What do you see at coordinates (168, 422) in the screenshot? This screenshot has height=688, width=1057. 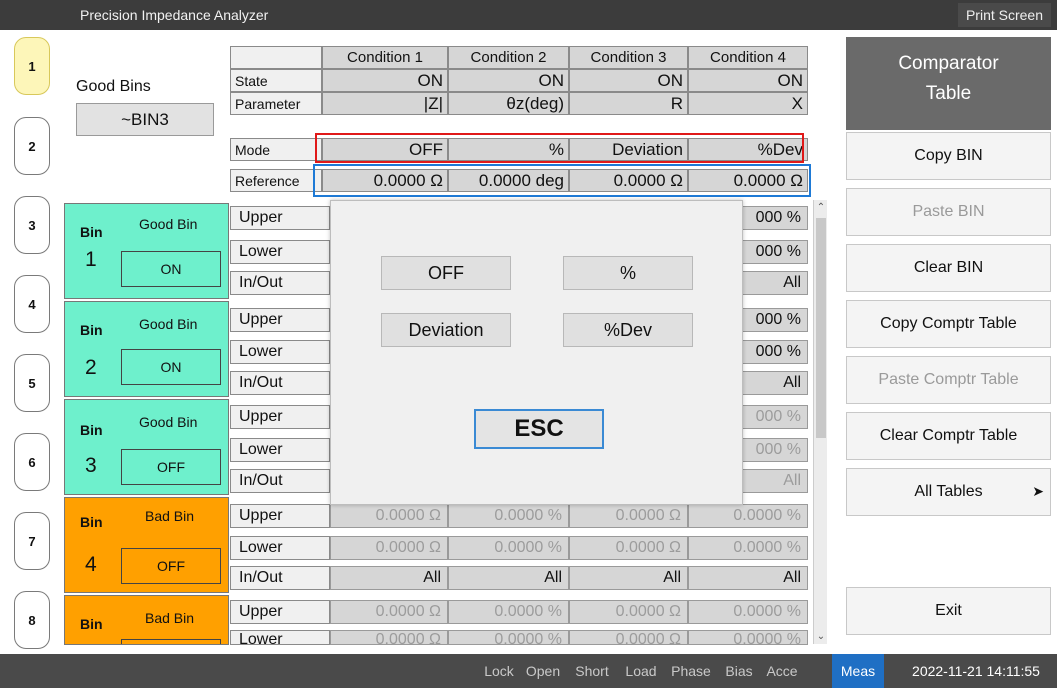 I see `bin-3-type: Good Bin` at bounding box center [168, 422].